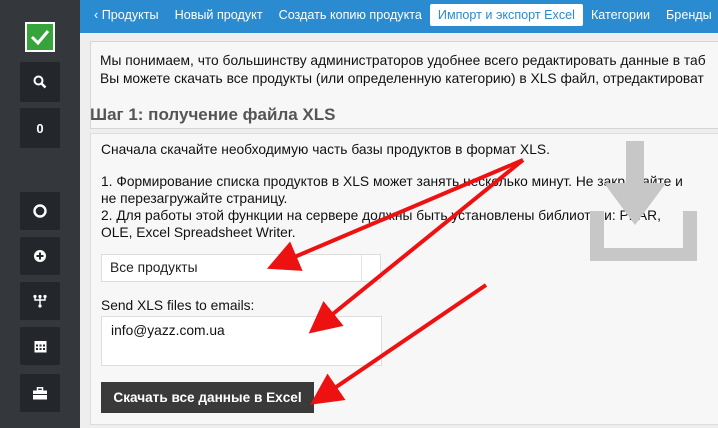  I want to click on email-textarea: info@yazz.com.ua, so click(241, 341).